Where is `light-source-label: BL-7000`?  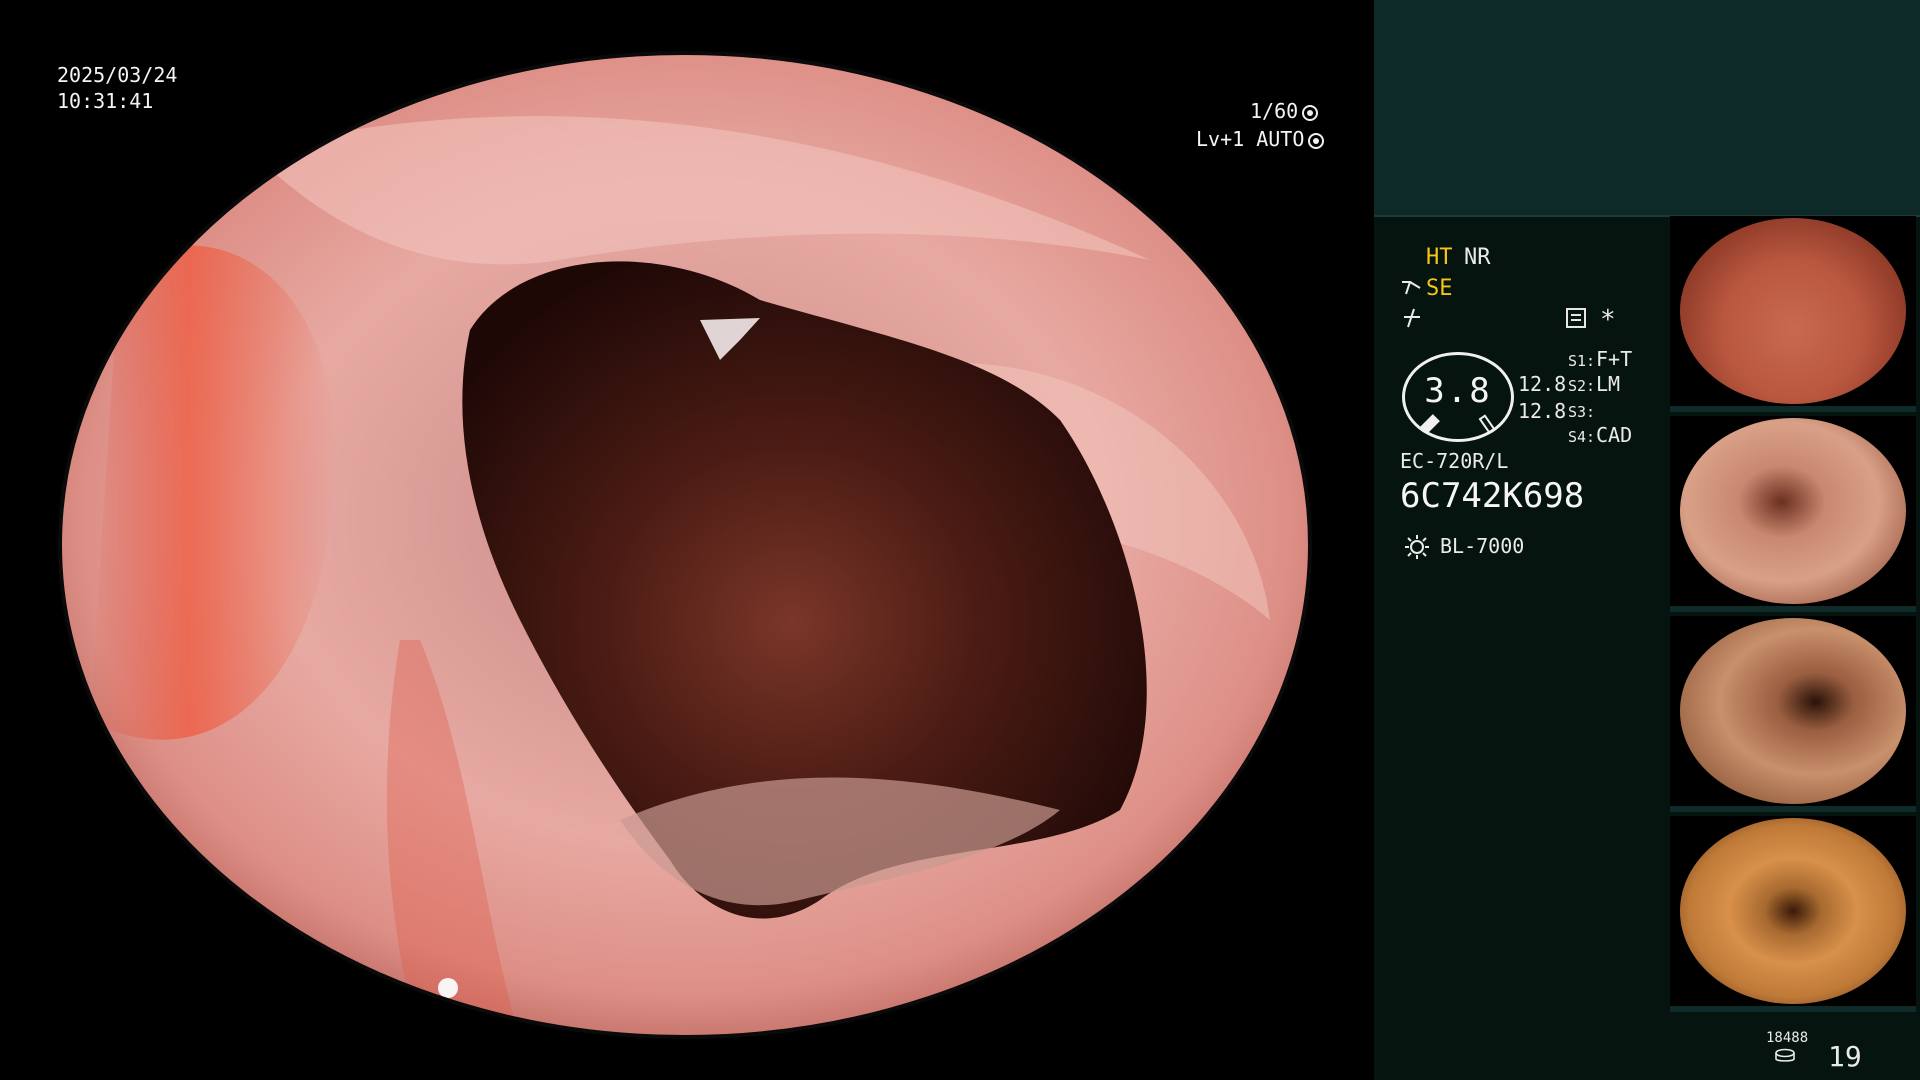 light-source-label: BL-7000 is located at coordinates (1482, 546).